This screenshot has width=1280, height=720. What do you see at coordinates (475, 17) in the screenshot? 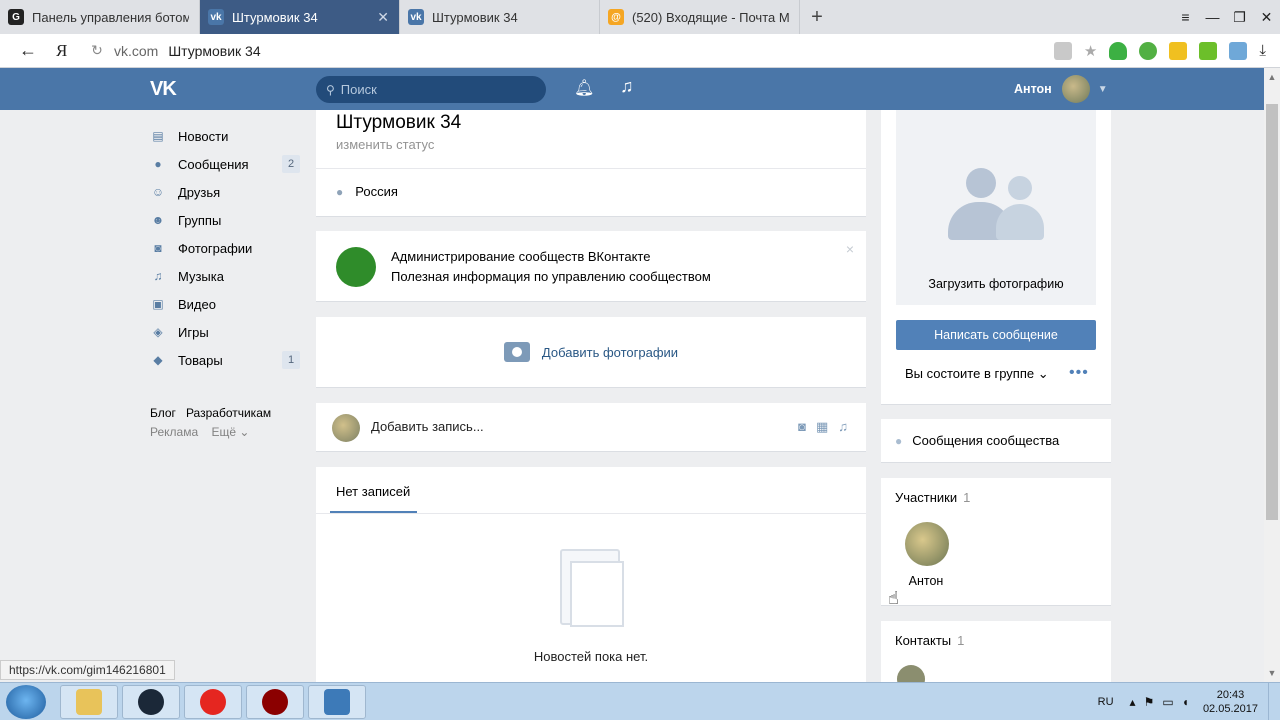
I see `tab-title: Штурмовик 34` at bounding box center [475, 17].